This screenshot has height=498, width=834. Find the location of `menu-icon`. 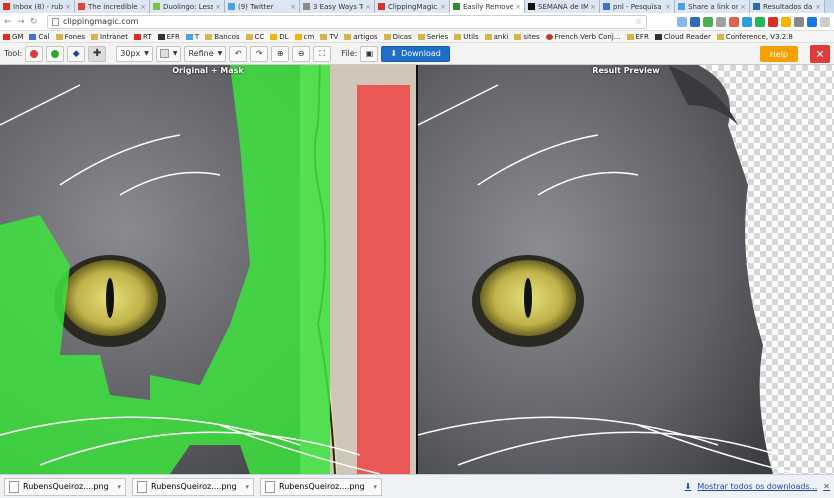

menu-icon is located at coordinates (825, 21).